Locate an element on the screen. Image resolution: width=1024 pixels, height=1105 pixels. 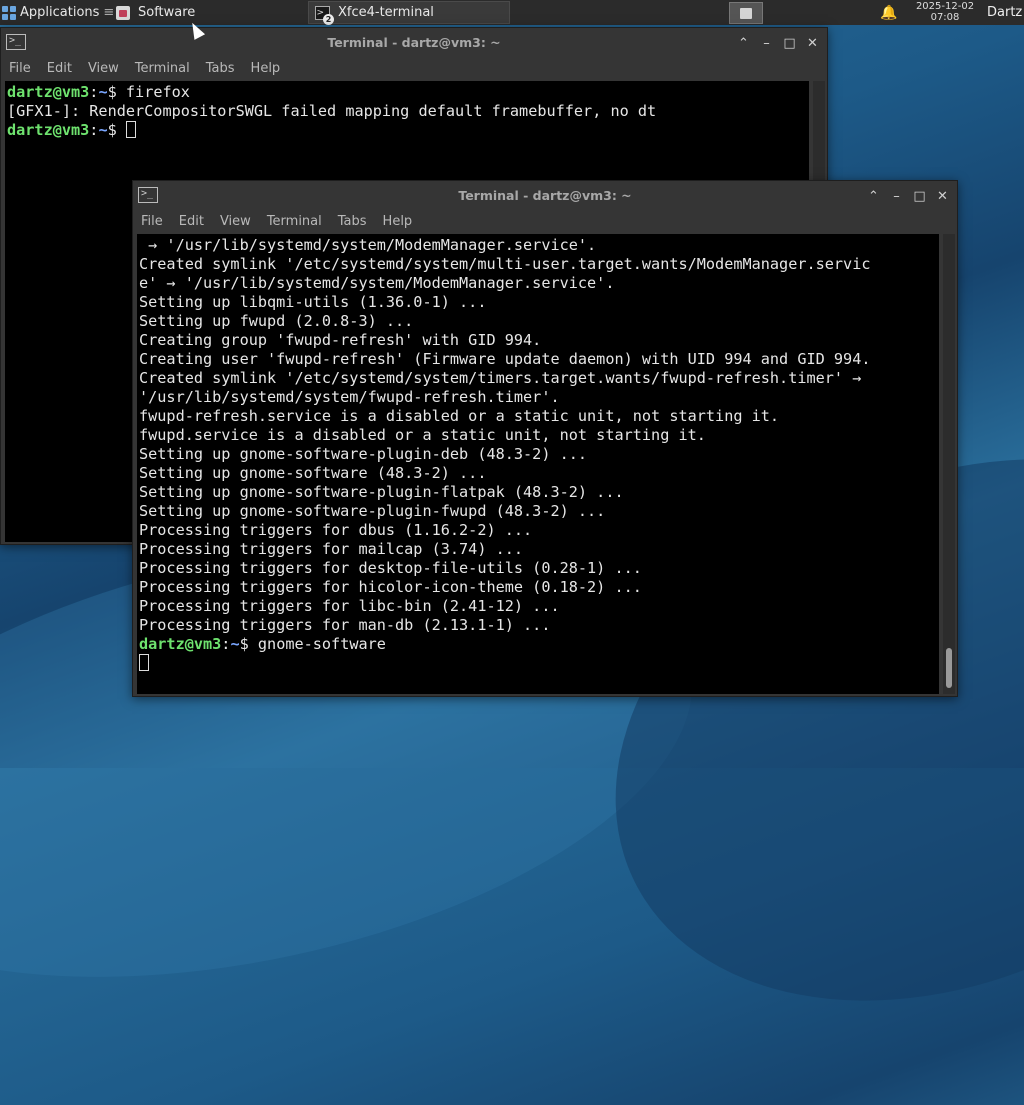
taskbar-item-label: Software is located at coordinates (167, 12).